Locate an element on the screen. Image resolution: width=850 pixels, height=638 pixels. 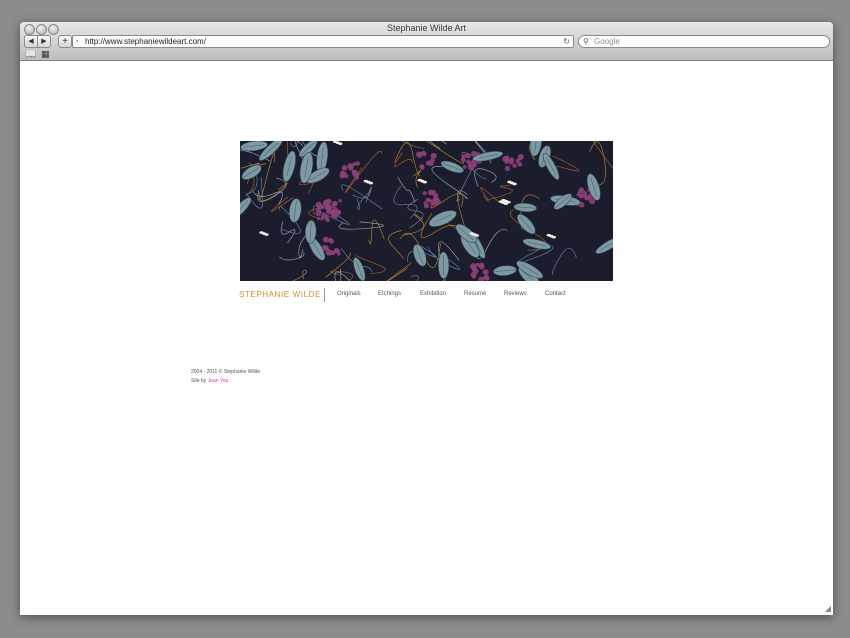
nav-resume: Resumé is located at coordinates (475, 294).